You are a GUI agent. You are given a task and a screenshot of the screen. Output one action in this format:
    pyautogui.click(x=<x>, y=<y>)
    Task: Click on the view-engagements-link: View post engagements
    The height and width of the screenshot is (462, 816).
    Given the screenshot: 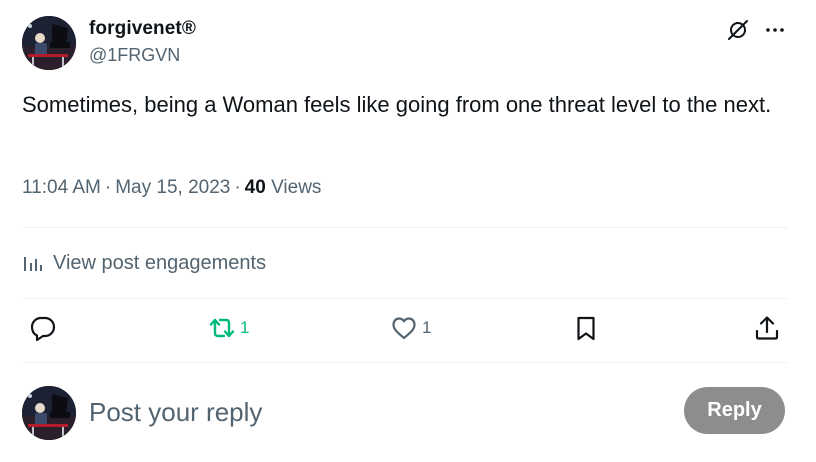 What is the action you would take?
    pyautogui.click(x=144, y=263)
    